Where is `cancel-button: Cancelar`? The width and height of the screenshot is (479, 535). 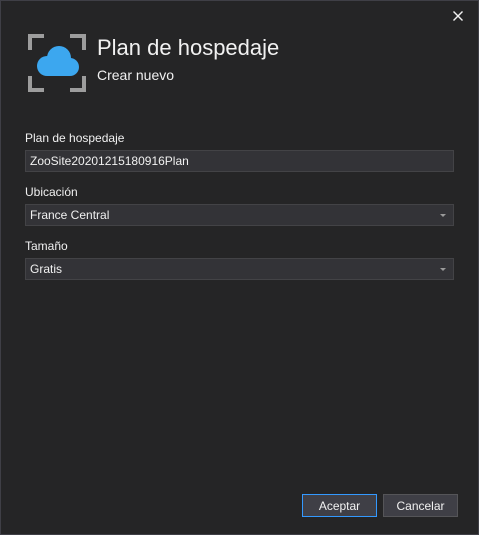
cancel-button: Cancelar is located at coordinates (420, 505).